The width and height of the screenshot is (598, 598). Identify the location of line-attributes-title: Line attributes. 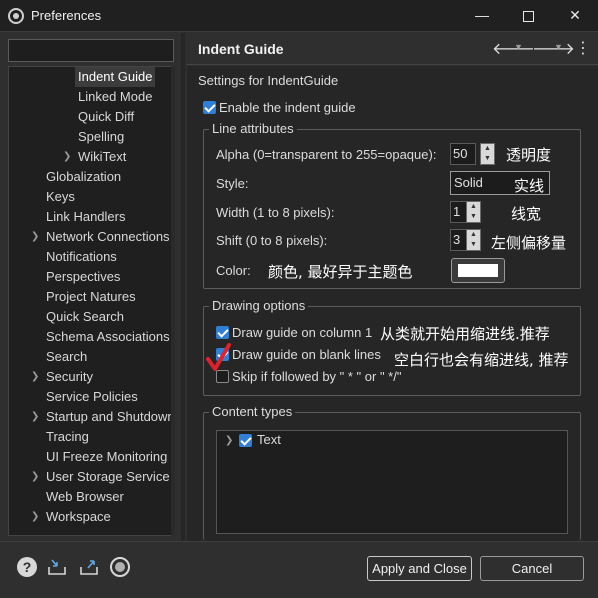
(253, 129).